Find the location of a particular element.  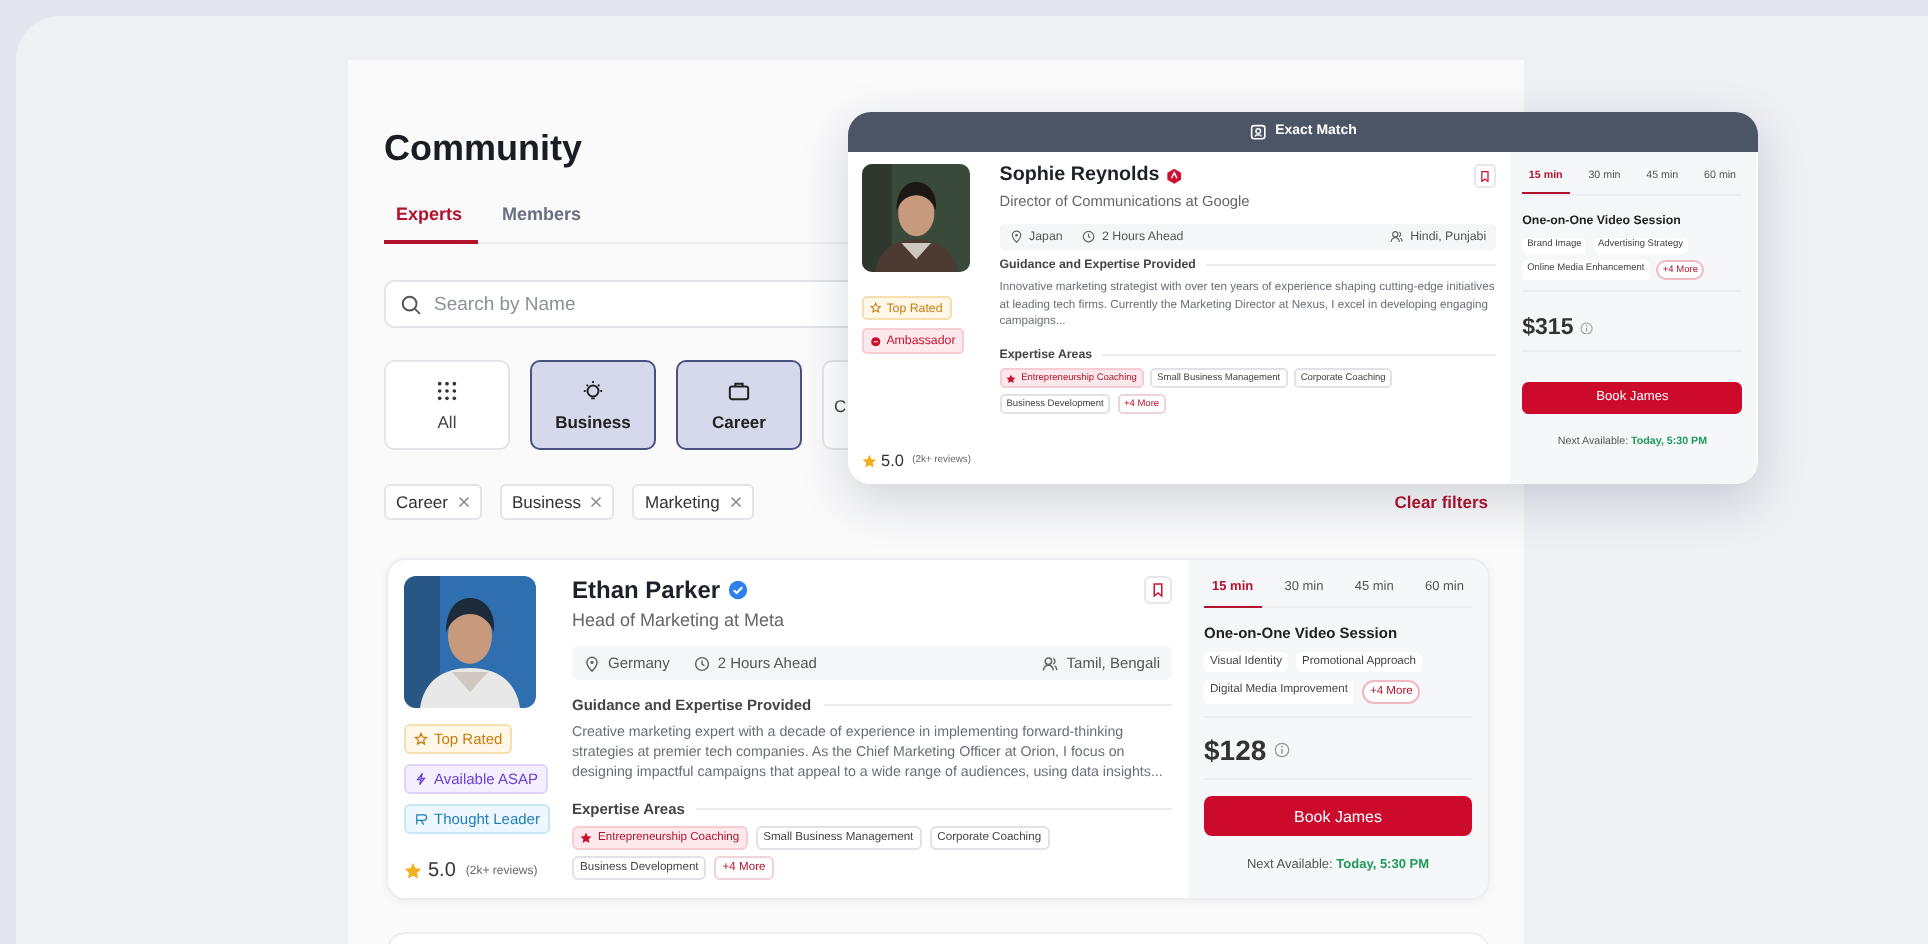

lightning-icon is located at coordinates (421, 779).